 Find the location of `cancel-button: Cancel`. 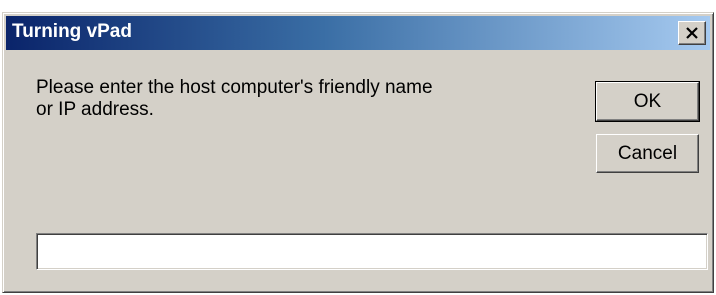

cancel-button: Cancel is located at coordinates (647, 153).